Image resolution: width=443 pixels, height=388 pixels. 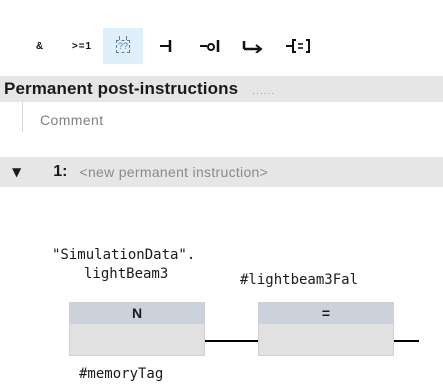 I want to click on edge-detect-block-type: N, so click(x=137, y=313).